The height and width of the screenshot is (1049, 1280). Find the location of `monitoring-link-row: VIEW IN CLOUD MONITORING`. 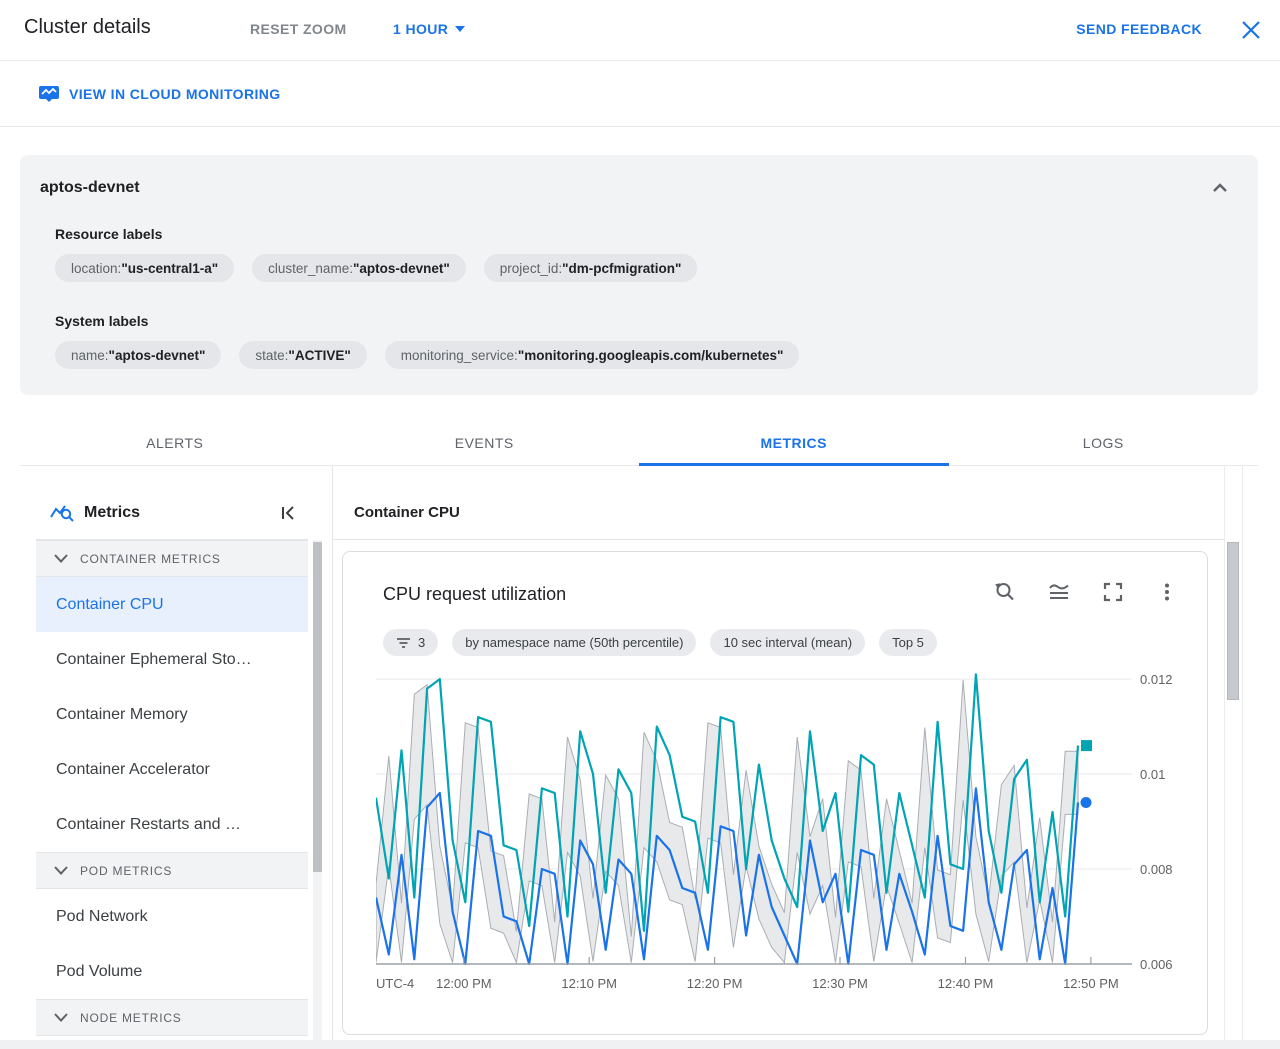

monitoring-link-row: VIEW IN CLOUD MONITORING is located at coordinates (640, 94).